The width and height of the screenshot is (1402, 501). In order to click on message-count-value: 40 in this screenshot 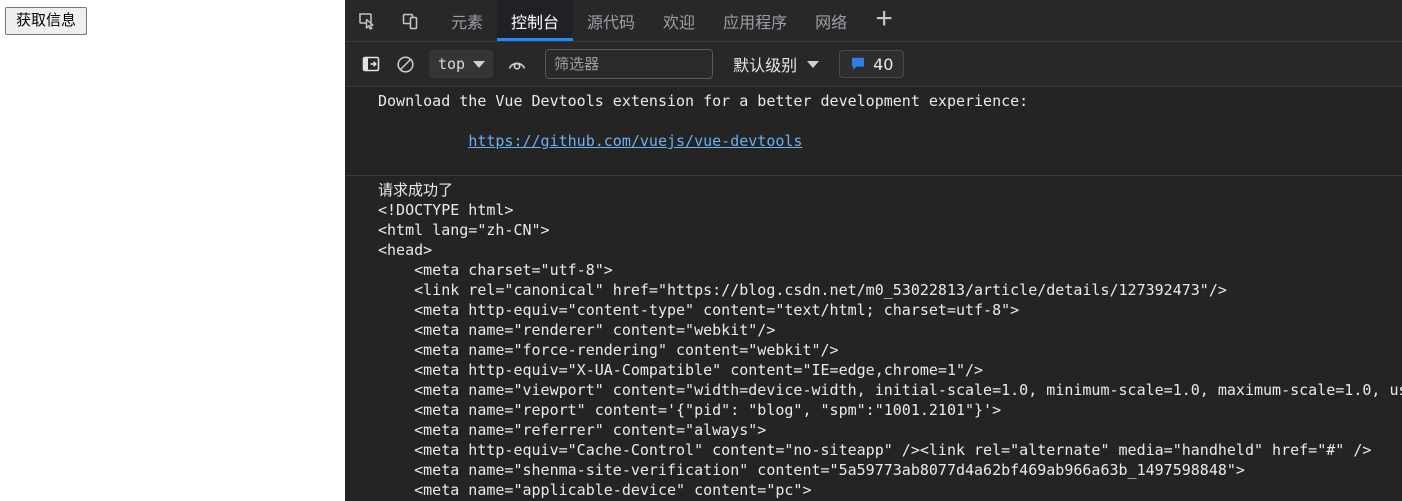, I will do `click(883, 64)`.